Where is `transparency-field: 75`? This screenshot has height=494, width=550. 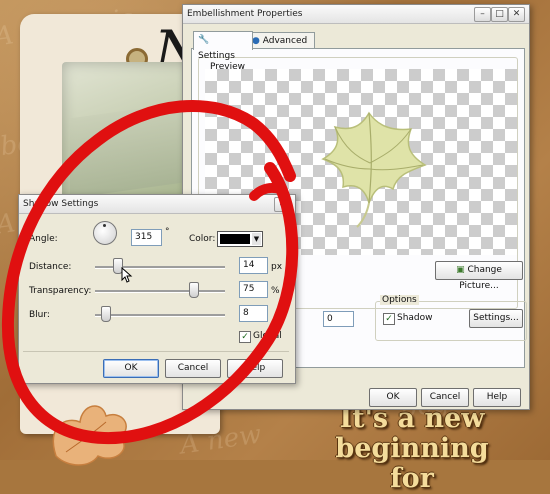
transparency-field: 75 is located at coordinates (253, 289).